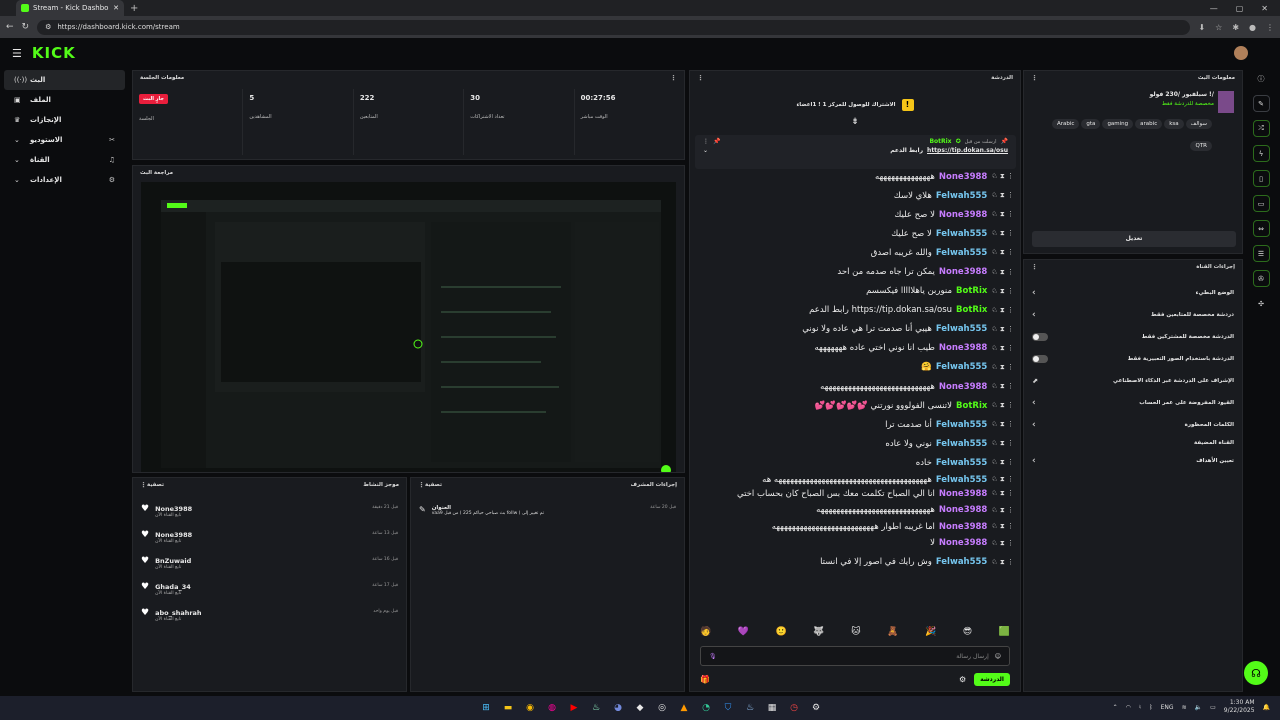  What do you see at coordinates (716, 141) in the screenshot?
I see `pin-icon: 📌` at bounding box center [716, 141].